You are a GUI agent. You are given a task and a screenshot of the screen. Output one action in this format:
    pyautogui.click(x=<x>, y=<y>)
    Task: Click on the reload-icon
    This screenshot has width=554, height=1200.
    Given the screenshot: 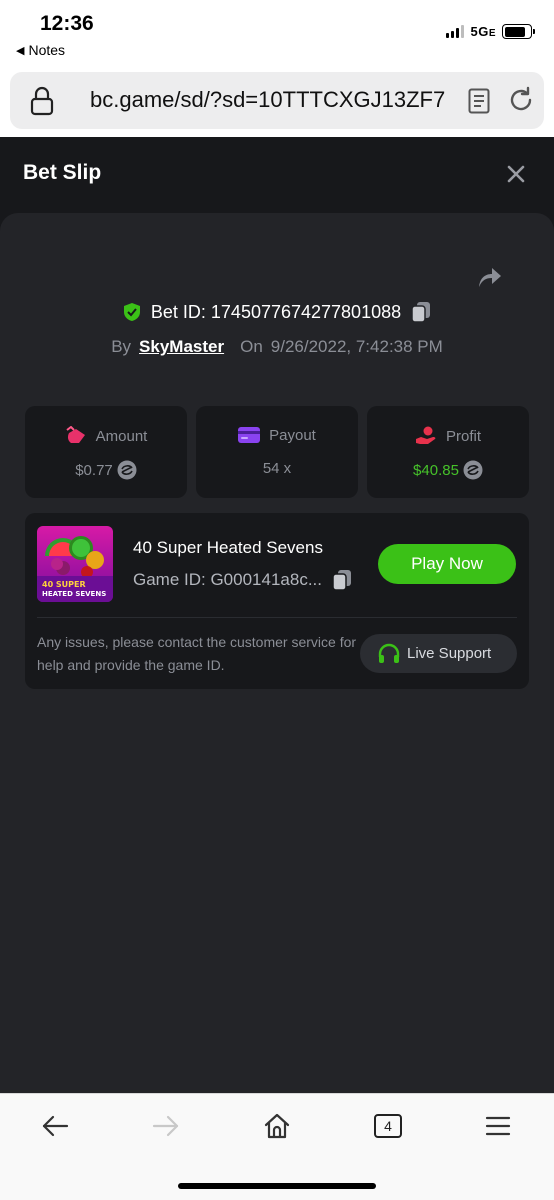 What is the action you would take?
    pyautogui.click(x=521, y=100)
    